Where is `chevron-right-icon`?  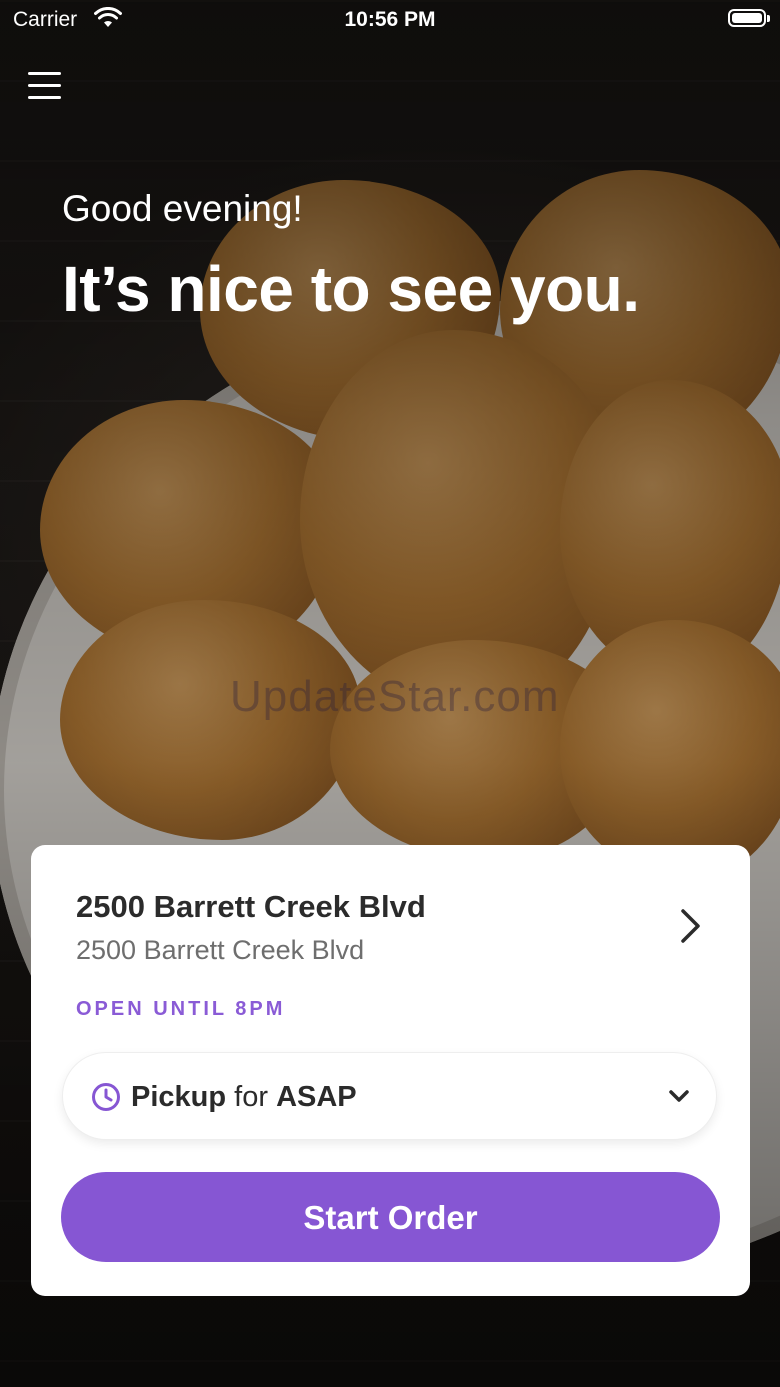
chevron-right-icon is located at coordinates (691, 926).